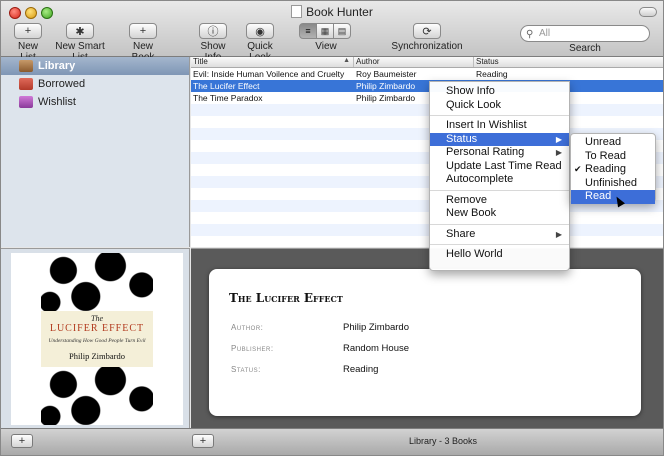  Describe the element at coordinates (325, 31) in the screenshot. I see `grid-view-icon: ▦` at that location.